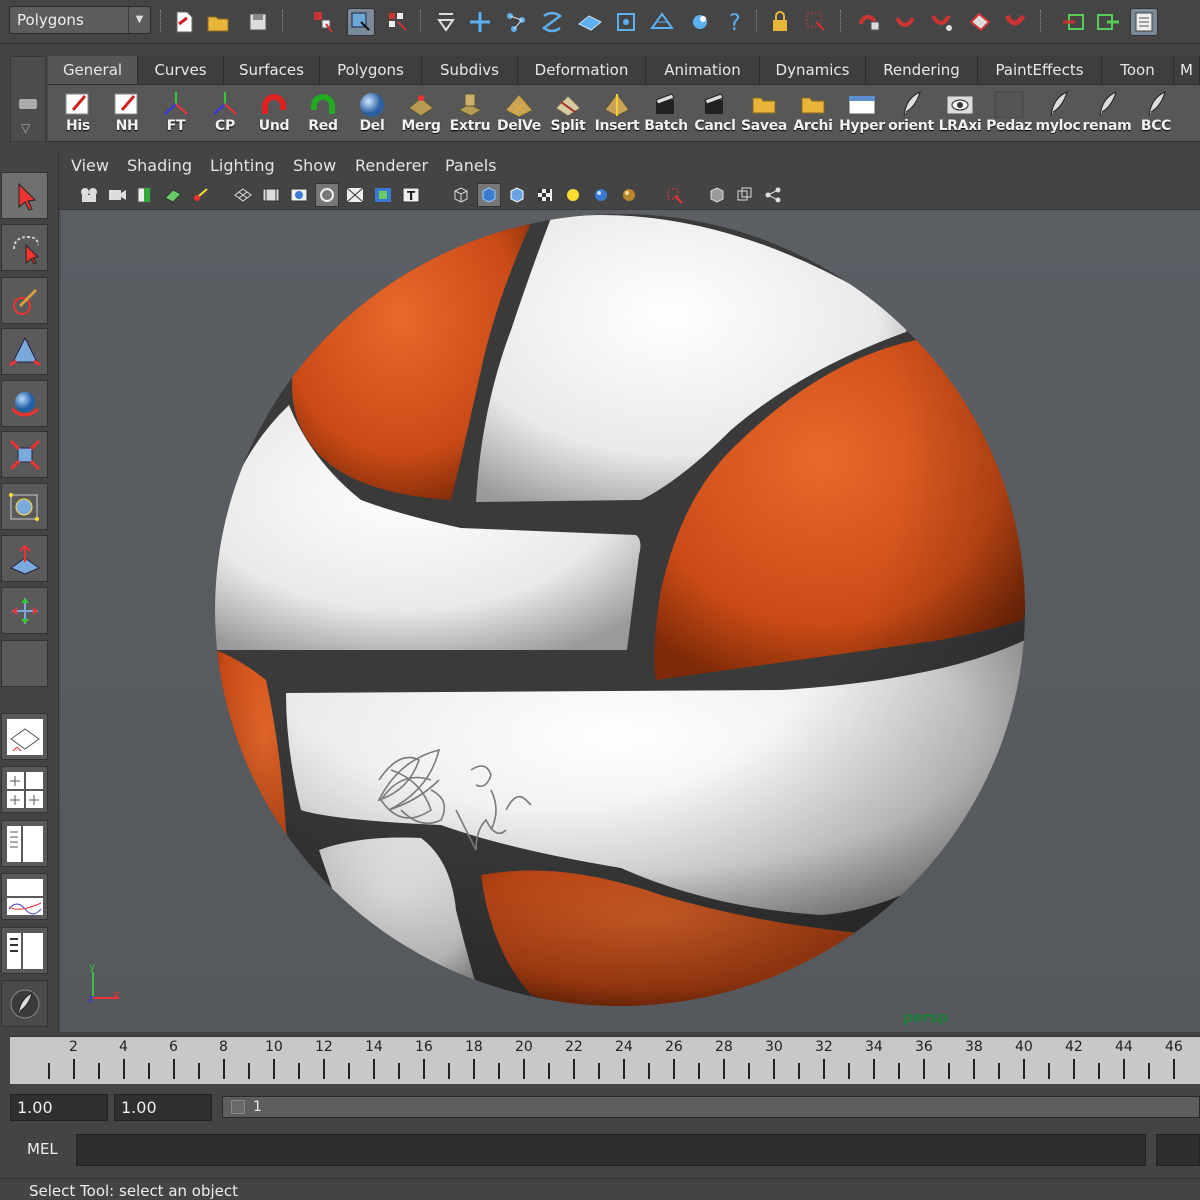 This screenshot has height=1200, width=1200. Describe the element at coordinates (1107, 114) in the screenshot. I see `shelf-button-rename: renam` at that location.